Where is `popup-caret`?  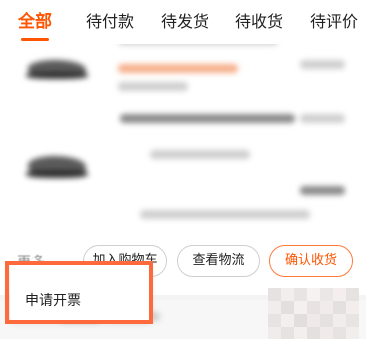 popup-caret is located at coordinates (34, 260).